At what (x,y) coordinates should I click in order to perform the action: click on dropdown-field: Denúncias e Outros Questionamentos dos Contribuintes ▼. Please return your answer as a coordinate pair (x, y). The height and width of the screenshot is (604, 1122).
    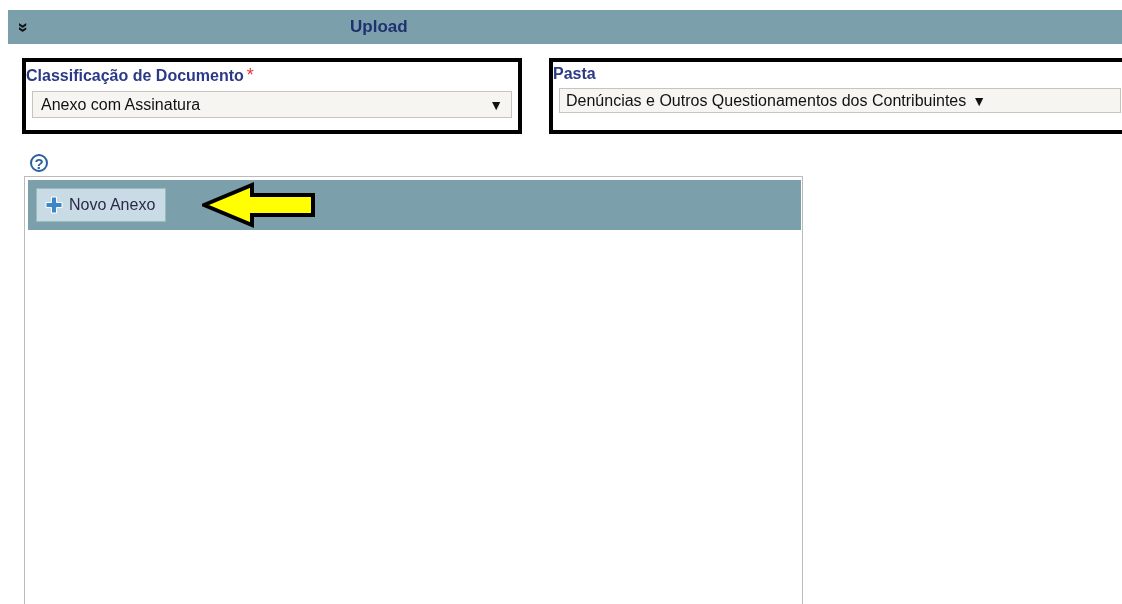
    Looking at the image, I should click on (840, 100).